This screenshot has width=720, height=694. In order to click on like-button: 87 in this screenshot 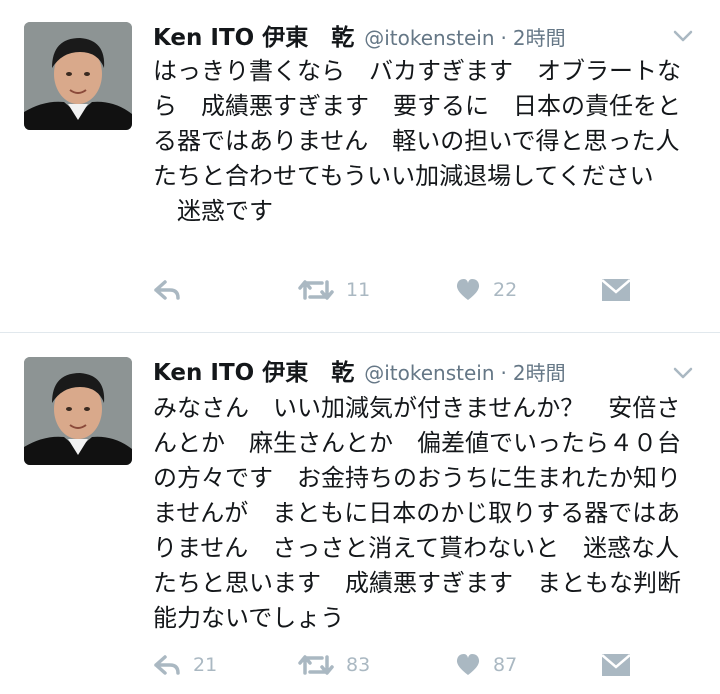, I will do `click(528, 665)`.